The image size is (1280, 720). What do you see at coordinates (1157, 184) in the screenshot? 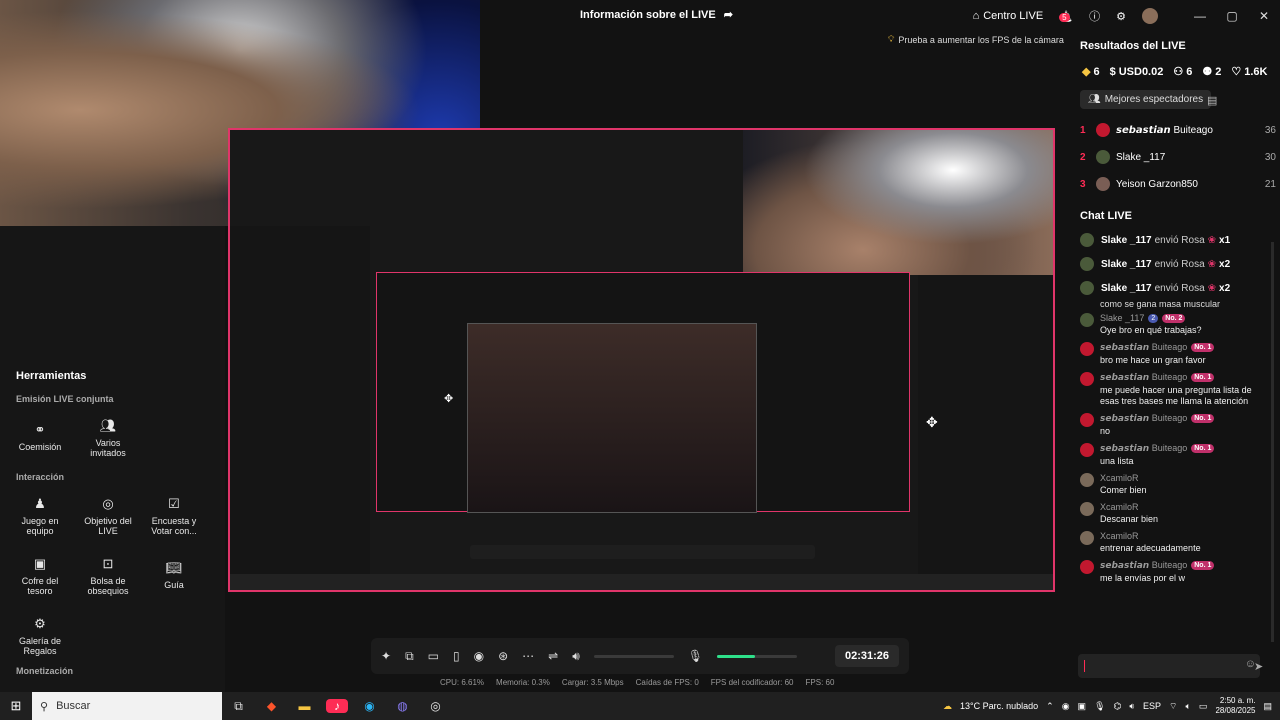
I see `viewer-name: Yeison Garzon850` at bounding box center [1157, 184].